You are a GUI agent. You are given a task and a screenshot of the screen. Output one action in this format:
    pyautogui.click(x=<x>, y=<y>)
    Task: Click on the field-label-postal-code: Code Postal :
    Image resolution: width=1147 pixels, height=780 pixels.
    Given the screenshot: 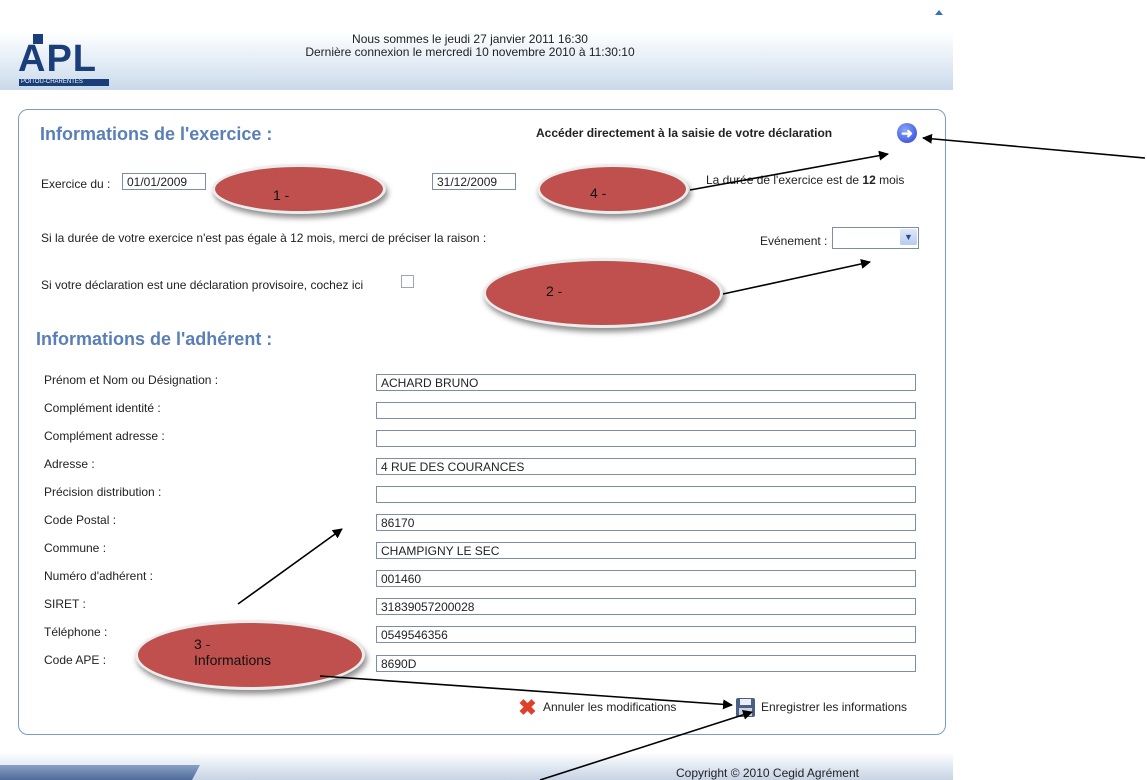 What is the action you would take?
    pyautogui.click(x=80, y=520)
    